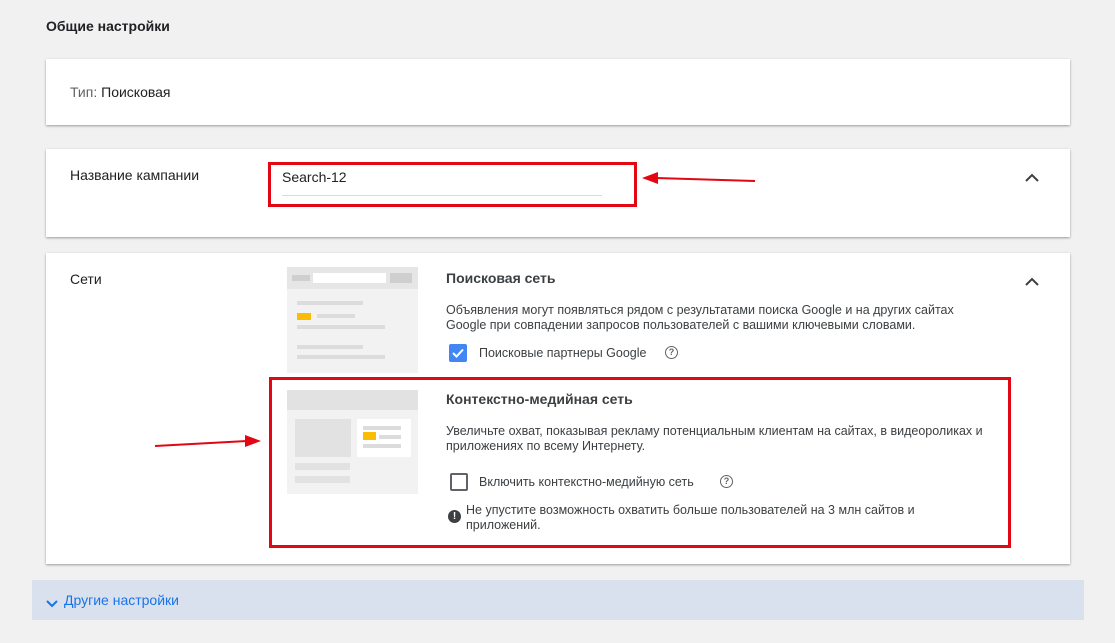  I want to click on annotation-arrow-right, so click(207, 441).